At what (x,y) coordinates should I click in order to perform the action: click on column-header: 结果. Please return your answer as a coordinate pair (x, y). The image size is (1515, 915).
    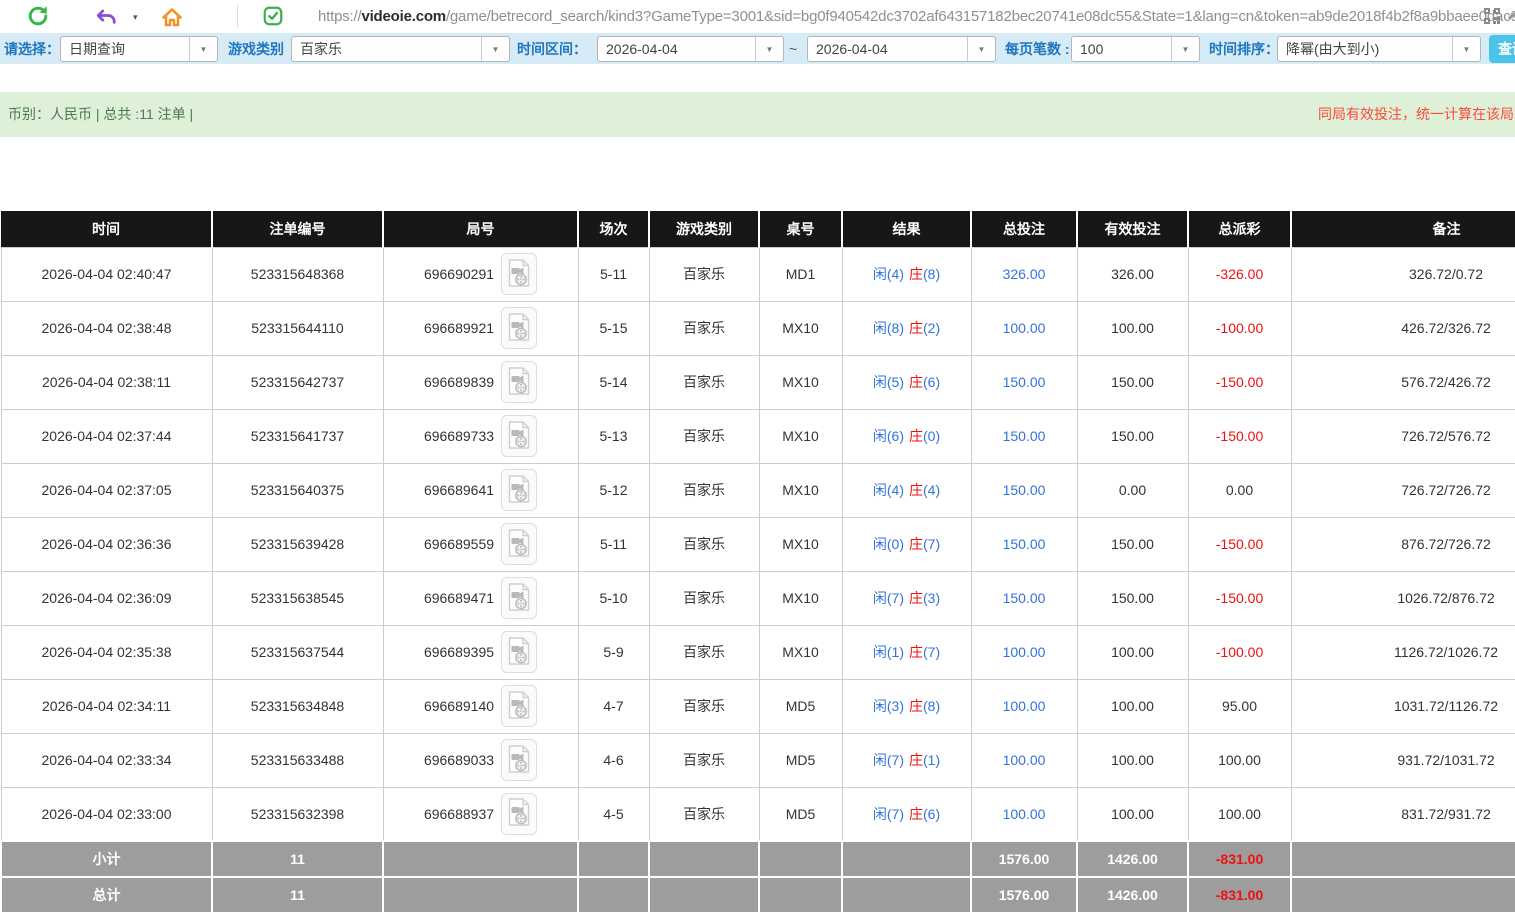
    Looking at the image, I should click on (906, 229).